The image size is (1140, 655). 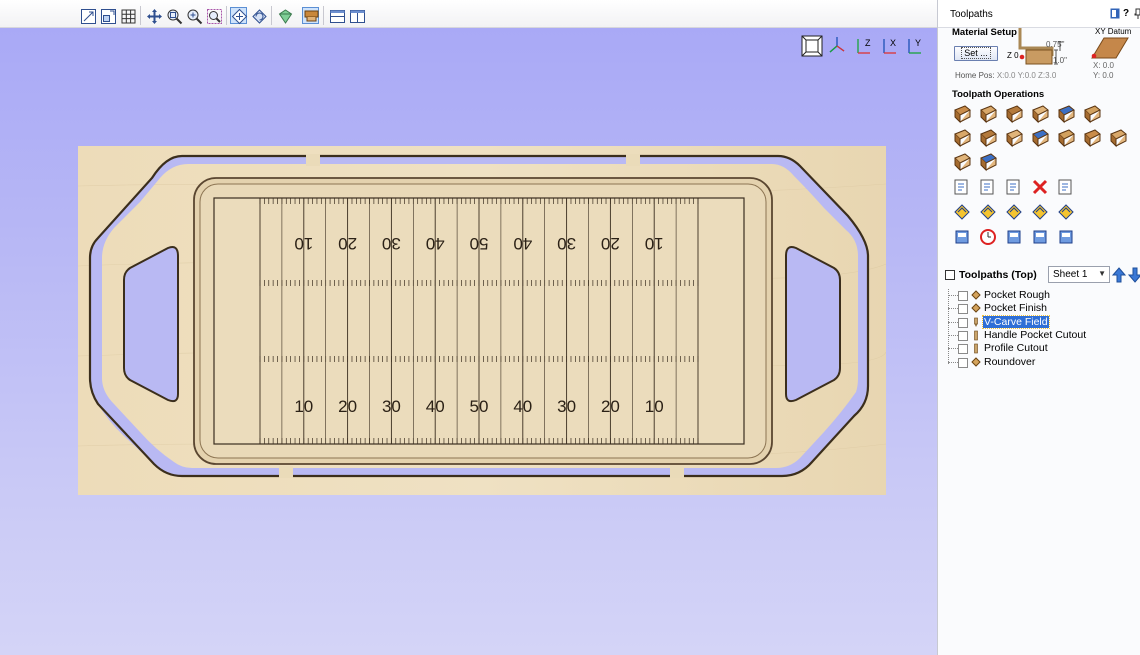 What do you see at coordinates (1017, 295) in the screenshot?
I see `toolpath-name: Pocket Rough` at bounding box center [1017, 295].